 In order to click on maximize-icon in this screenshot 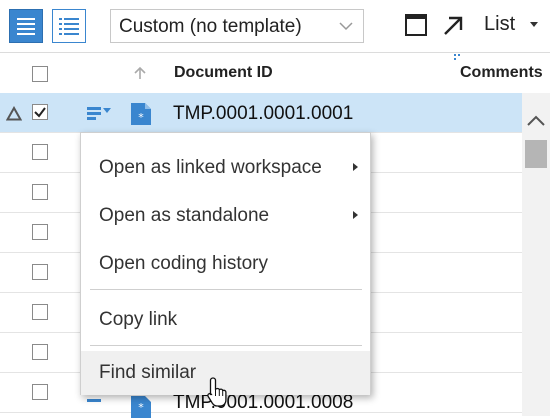, I will do `click(416, 25)`.